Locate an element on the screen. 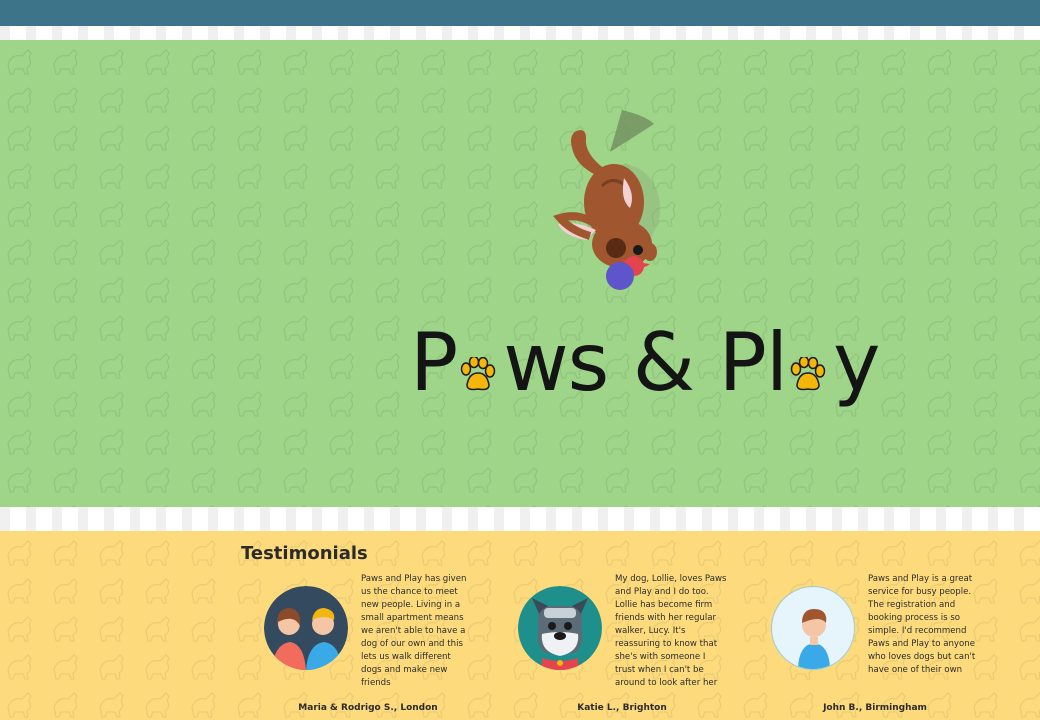 The image size is (1040, 720). testimonial-author: Katie L., Brighton is located at coordinates (622, 708).